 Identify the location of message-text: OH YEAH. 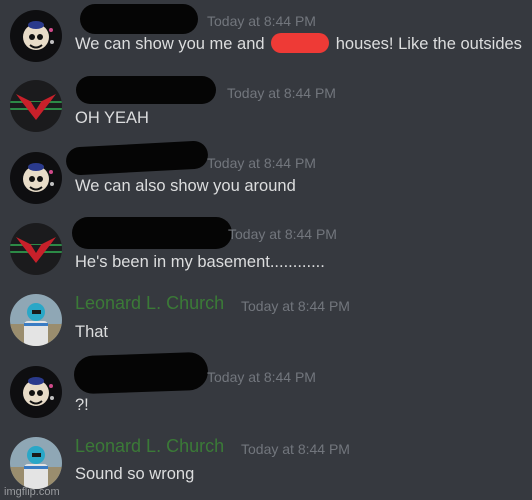
(112, 118).